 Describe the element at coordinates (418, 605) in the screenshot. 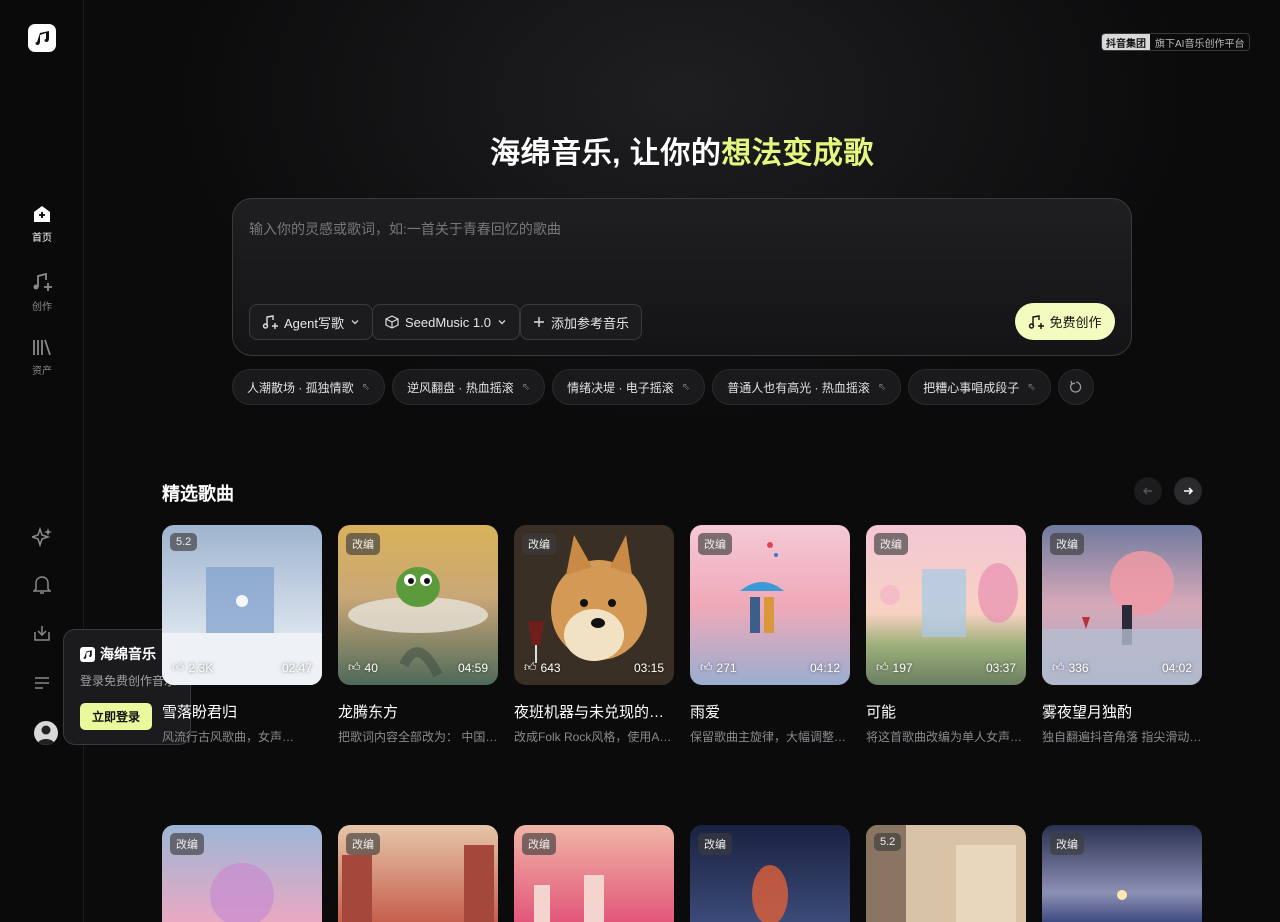

I see `song-cover: 改编 👍︎ 40 04:59` at that location.